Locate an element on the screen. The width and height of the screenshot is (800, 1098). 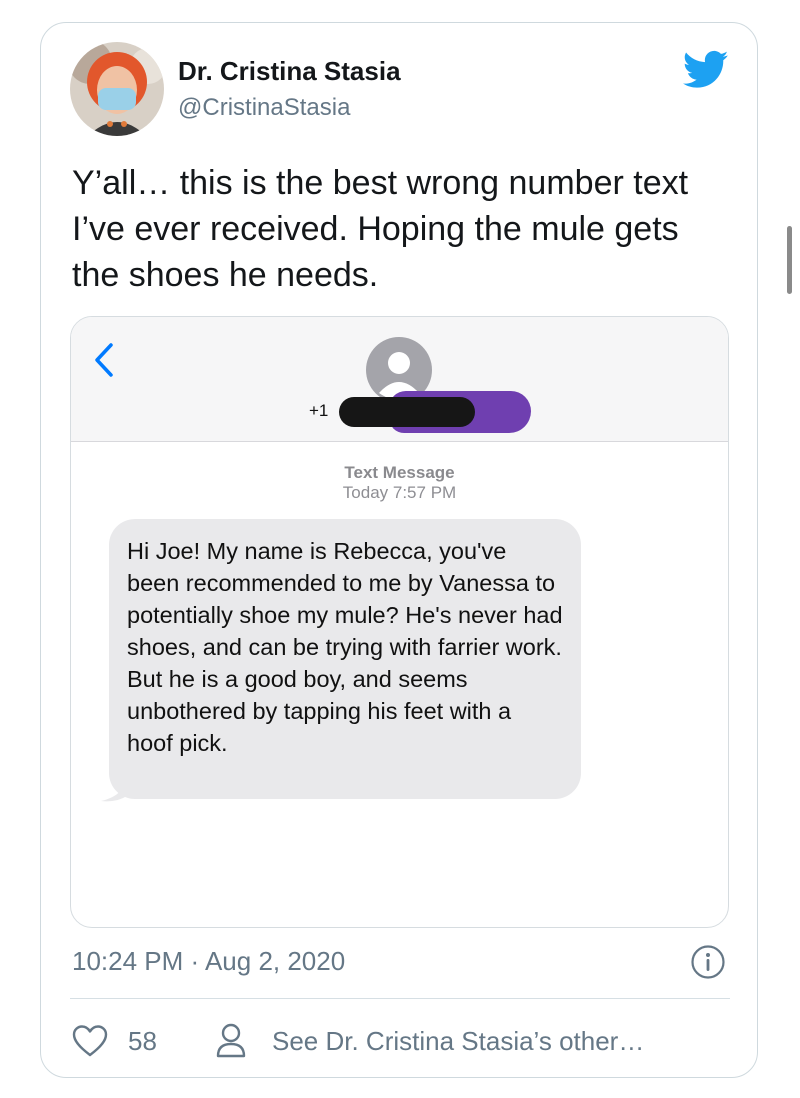
twitter-bird-icon is located at coordinates (706, 69).